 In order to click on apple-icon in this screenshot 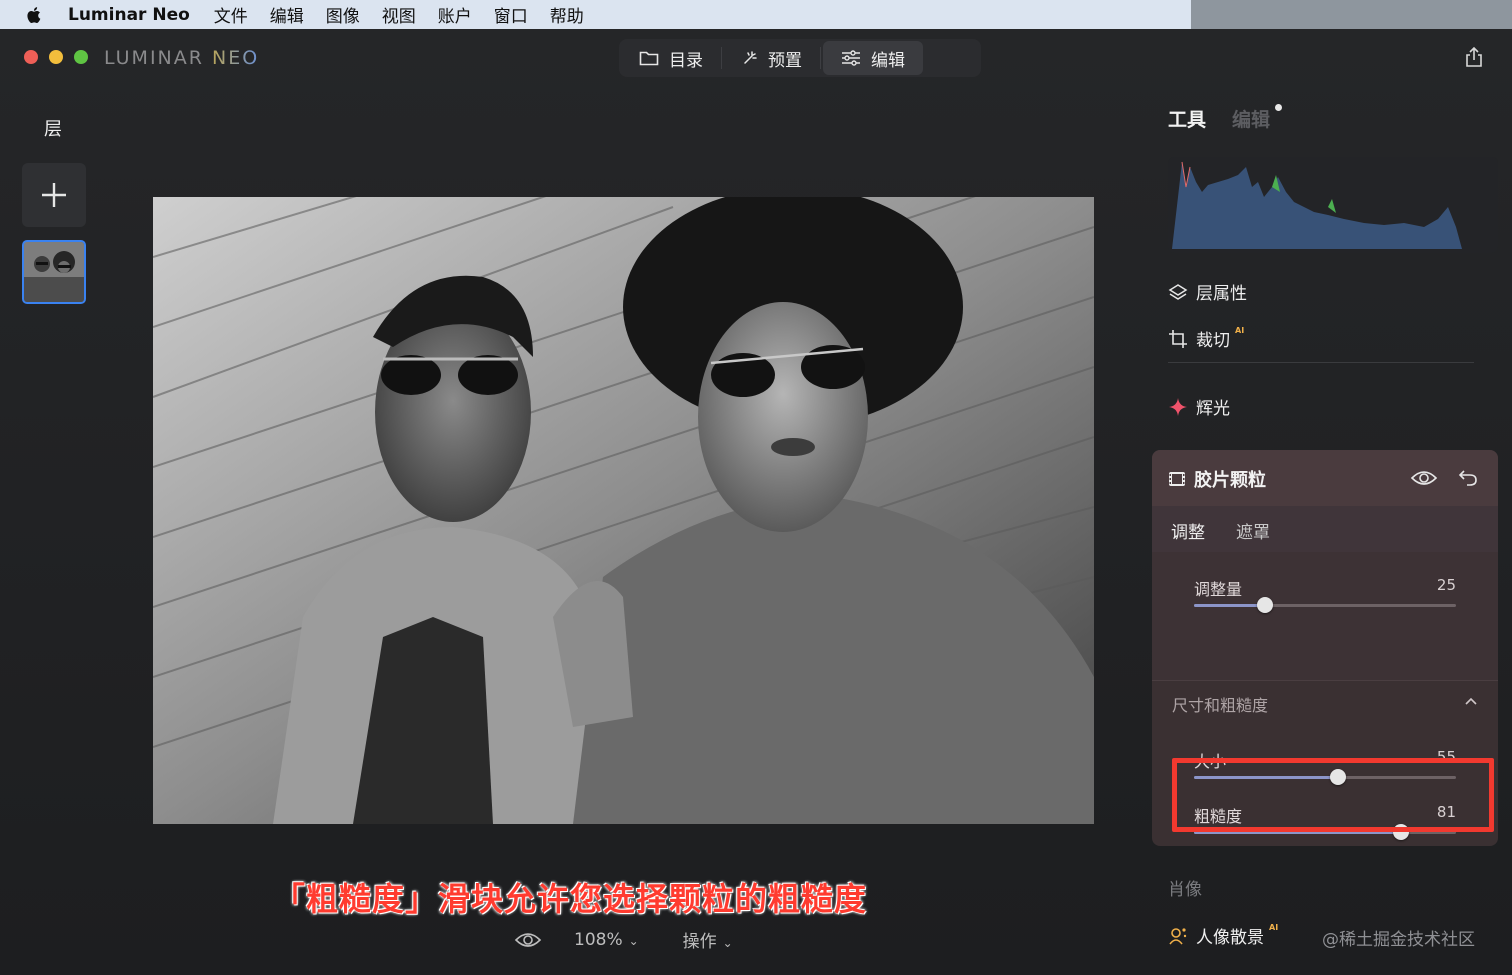, I will do `click(34, 15)`.